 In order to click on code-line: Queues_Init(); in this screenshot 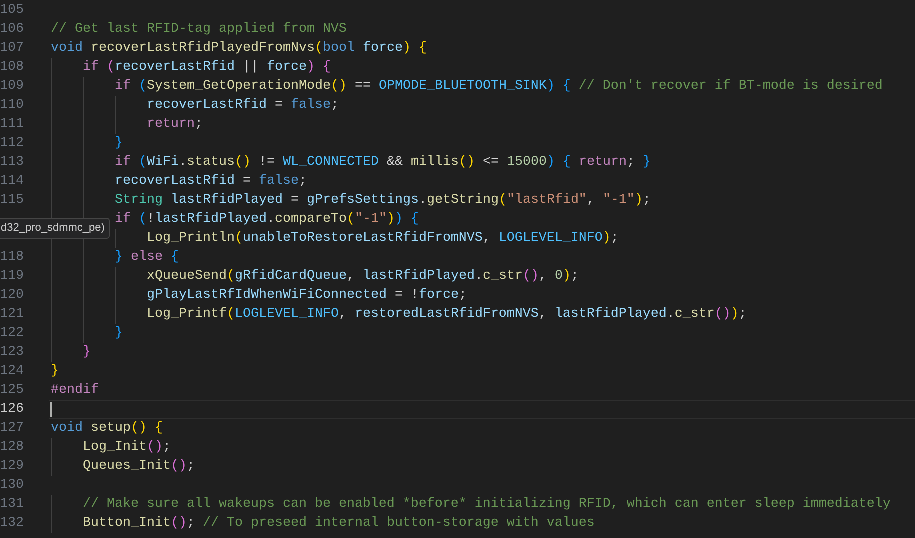, I will do `click(139, 467)`.